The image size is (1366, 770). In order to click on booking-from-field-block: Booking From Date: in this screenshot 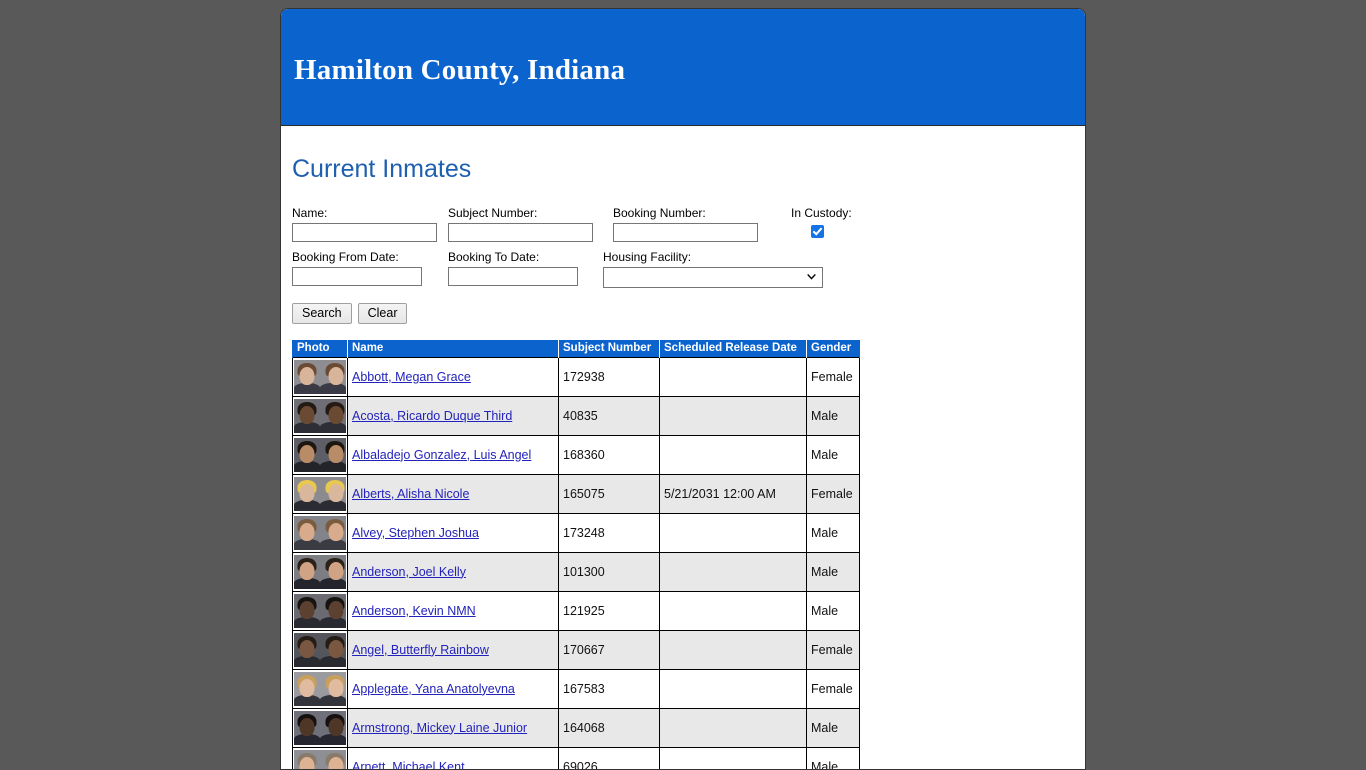, I will do `click(357, 268)`.